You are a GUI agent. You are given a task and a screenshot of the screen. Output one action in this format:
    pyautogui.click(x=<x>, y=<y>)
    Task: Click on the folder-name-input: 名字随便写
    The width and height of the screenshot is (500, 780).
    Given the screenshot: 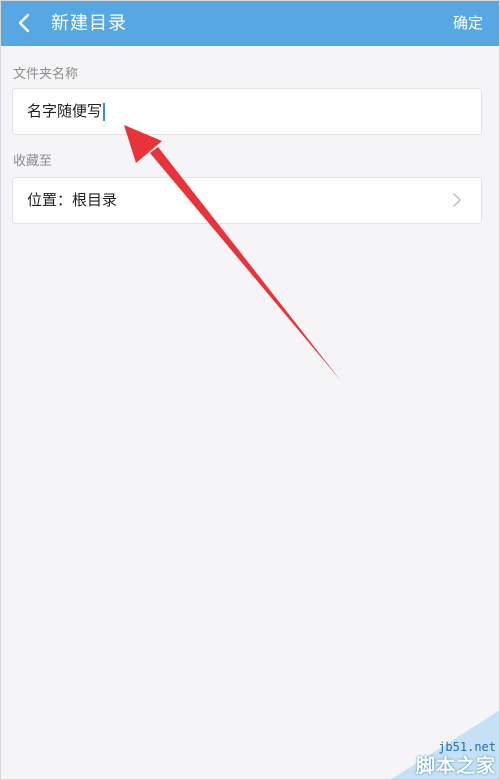 What is the action you would take?
    pyautogui.click(x=66, y=111)
    